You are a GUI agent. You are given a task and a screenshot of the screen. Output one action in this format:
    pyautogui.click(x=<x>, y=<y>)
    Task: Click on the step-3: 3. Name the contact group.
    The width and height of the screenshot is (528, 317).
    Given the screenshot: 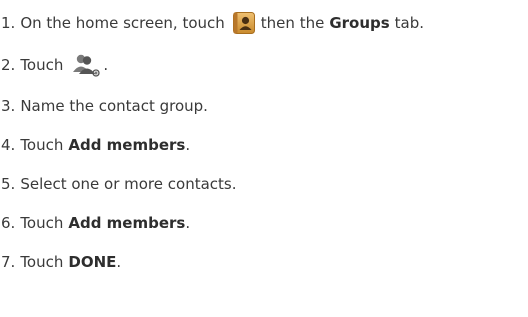 What is the action you would take?
    pyautogui.click(x=104, y=106)
    